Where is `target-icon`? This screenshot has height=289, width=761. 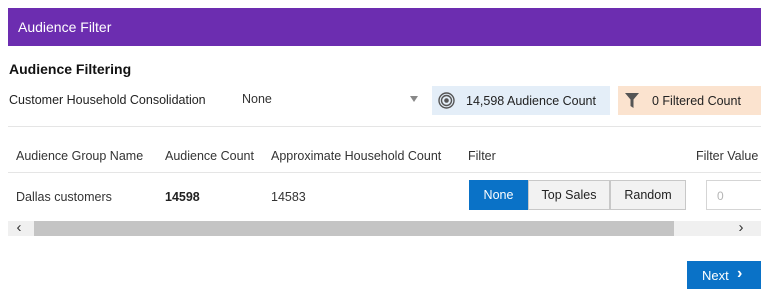 target-icon is located at coordinates (446, 100).